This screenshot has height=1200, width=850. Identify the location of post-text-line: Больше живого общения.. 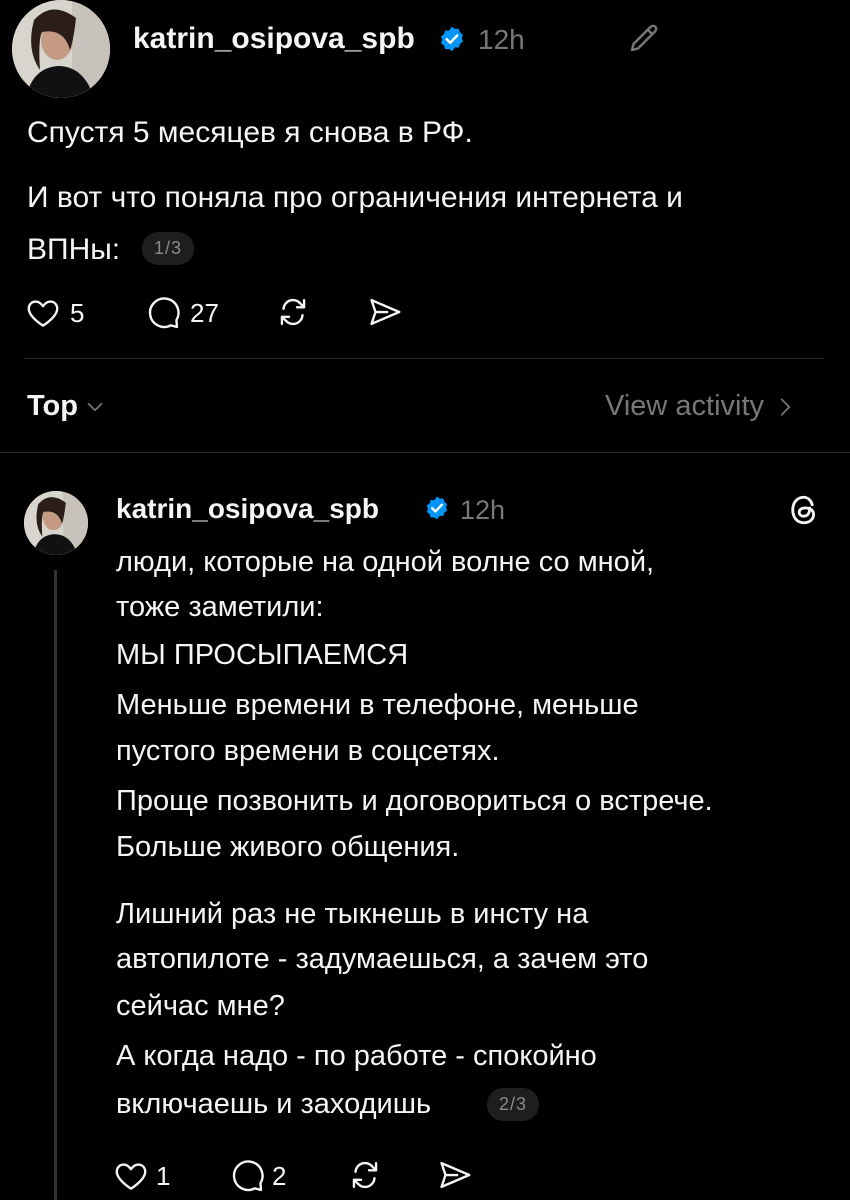
(288, 847).